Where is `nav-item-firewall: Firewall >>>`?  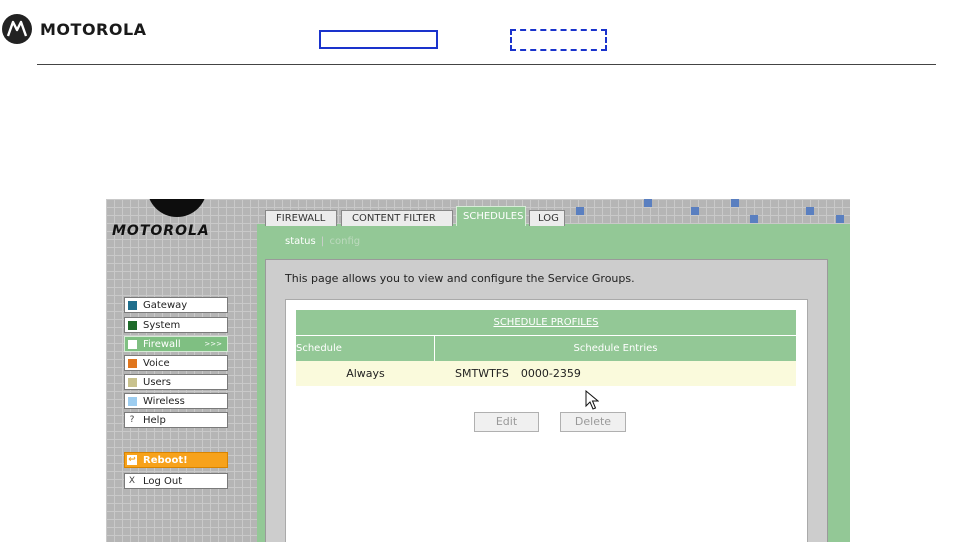 nav-item-firewall: Firewall >>> is located at coordinates (176, 344).